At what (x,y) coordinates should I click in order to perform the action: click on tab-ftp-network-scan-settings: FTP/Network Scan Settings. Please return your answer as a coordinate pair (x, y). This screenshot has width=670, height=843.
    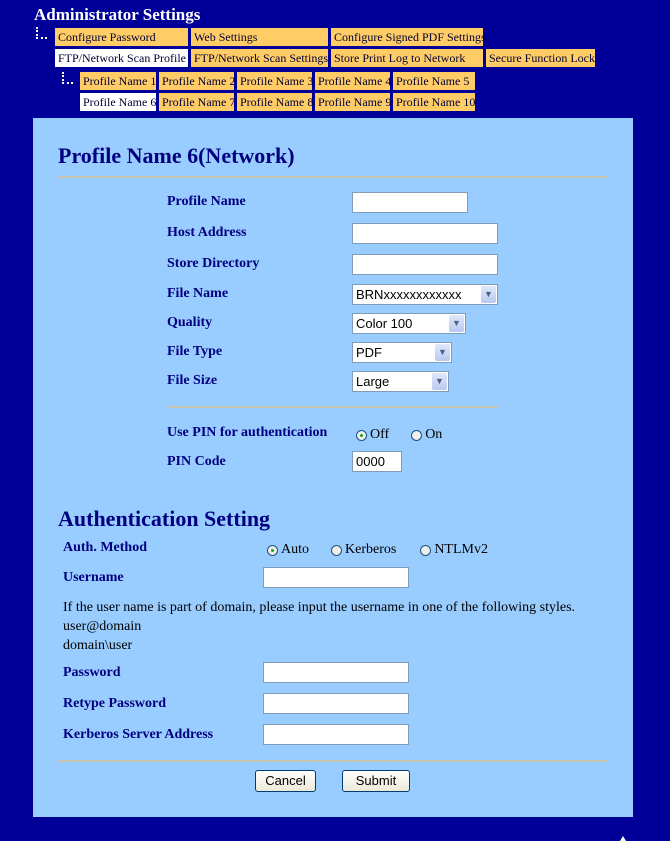
    Looking at the image, I should click on (259, 58).